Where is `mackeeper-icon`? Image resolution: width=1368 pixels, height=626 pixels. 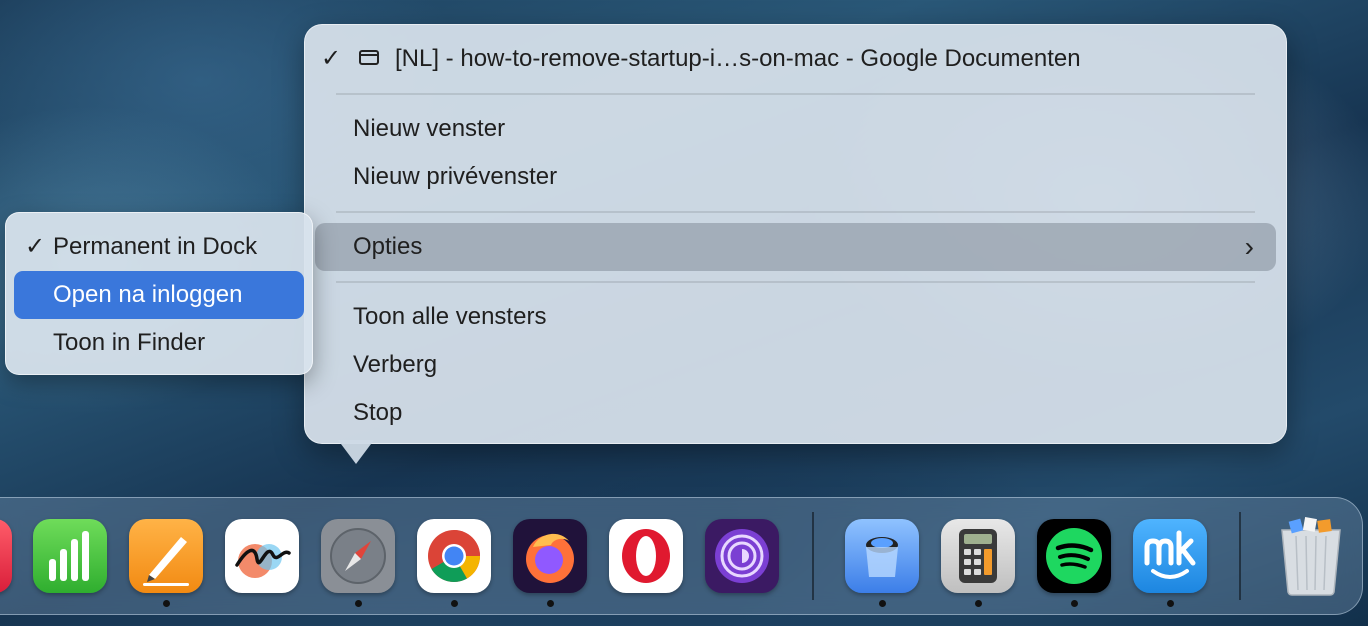 mackeeper-icon is located at coordinates (1170, 556).